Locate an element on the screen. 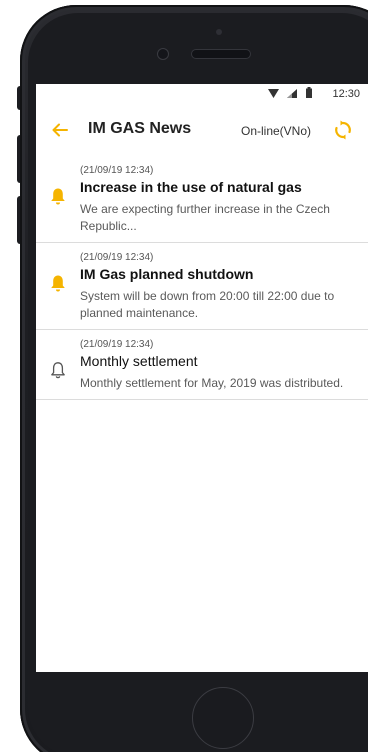 The image size is (368, 752). home-button is located at coordinates (223, 718).